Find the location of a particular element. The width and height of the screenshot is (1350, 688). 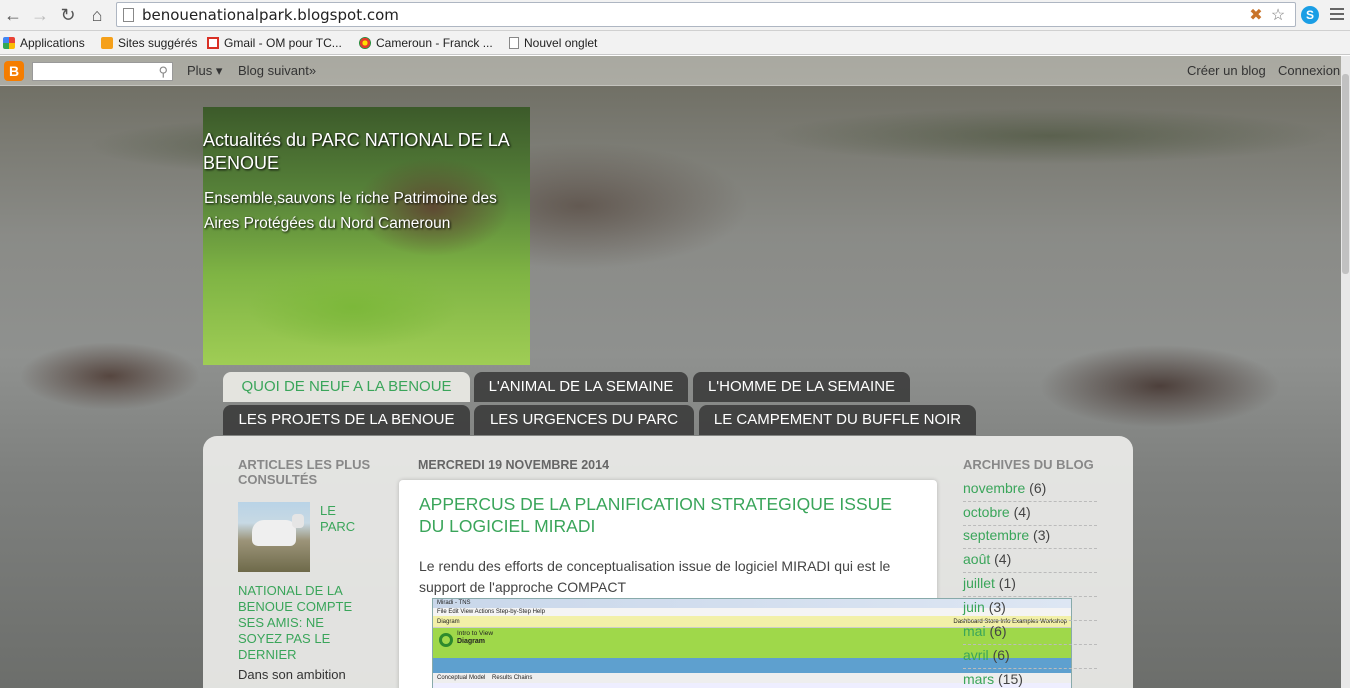

bookmark-star-icon: ☆ is located at coordinates (1278, 16).